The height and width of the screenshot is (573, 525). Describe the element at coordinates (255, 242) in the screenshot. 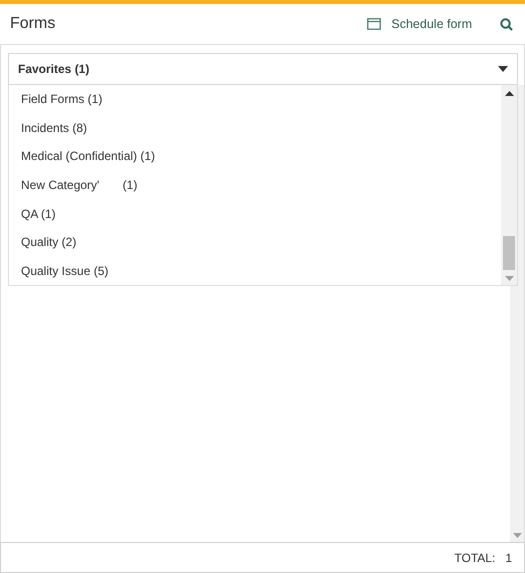

I see `dropdown-option: Quality (2)` at that location.